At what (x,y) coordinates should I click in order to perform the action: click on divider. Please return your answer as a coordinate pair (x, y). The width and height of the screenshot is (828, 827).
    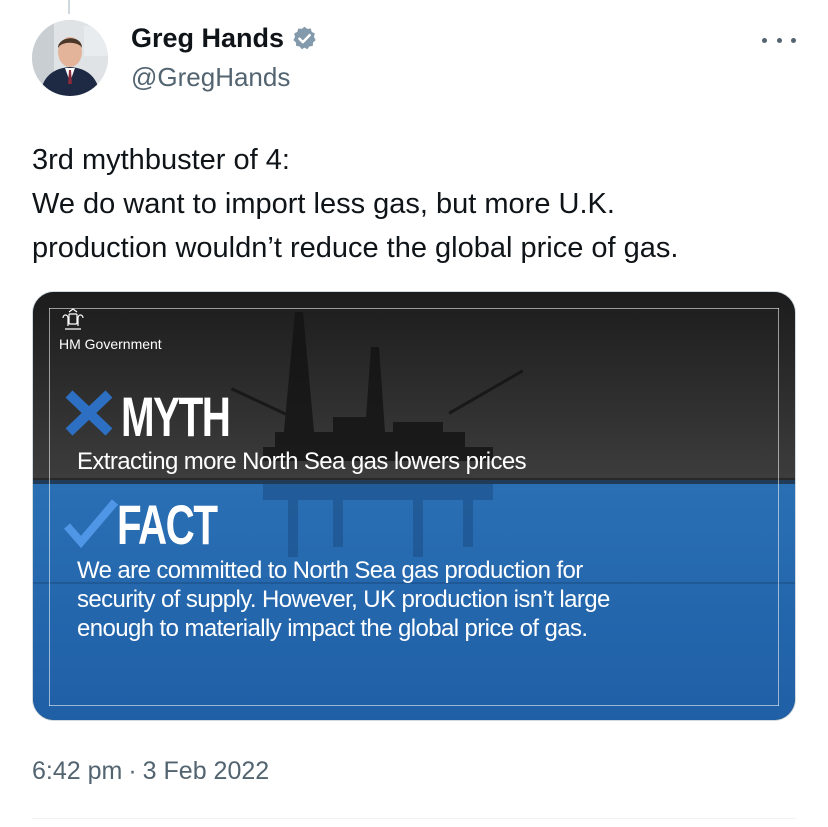
    Looking at the image, I should click on (414, 818).